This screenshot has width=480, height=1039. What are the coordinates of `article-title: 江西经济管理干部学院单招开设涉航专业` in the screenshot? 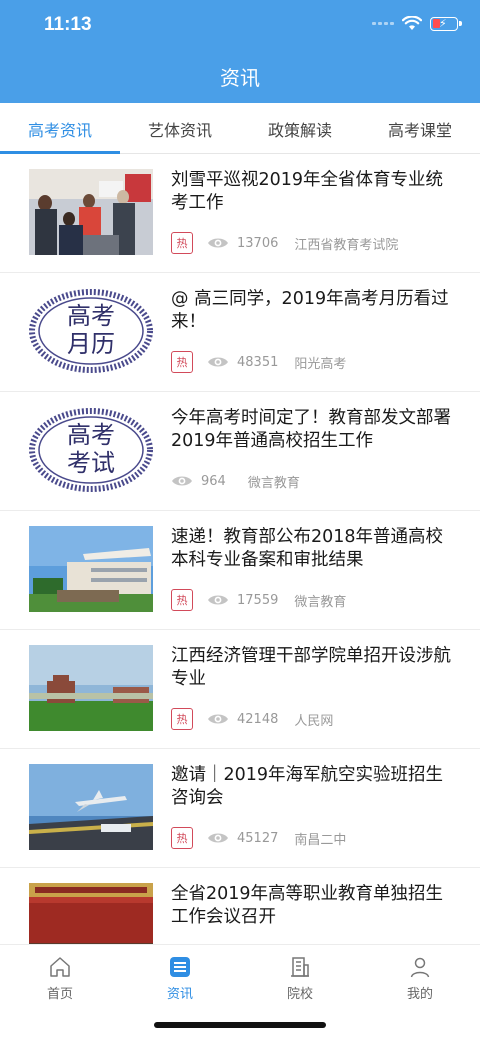 It's located at (311, 667).